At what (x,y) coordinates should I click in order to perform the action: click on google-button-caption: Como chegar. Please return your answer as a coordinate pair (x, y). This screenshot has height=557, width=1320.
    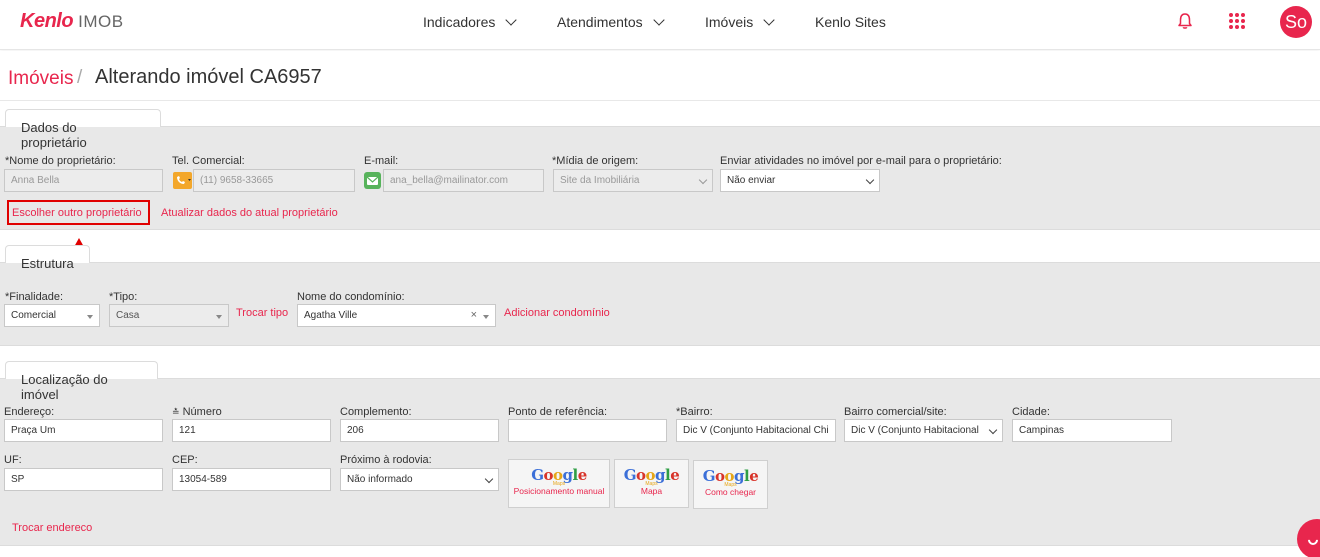
    Looking at the image, I should click on (730, 492).